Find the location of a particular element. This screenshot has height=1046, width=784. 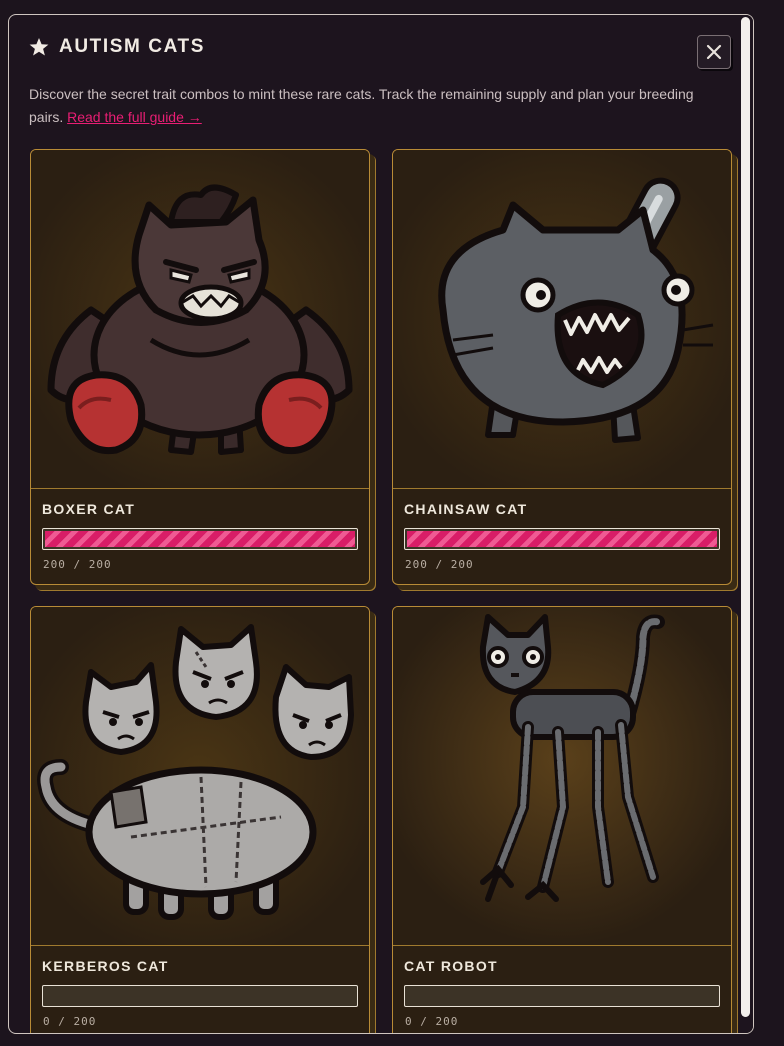

card-name: BOXER CAT is located at coordinates (89, 509).